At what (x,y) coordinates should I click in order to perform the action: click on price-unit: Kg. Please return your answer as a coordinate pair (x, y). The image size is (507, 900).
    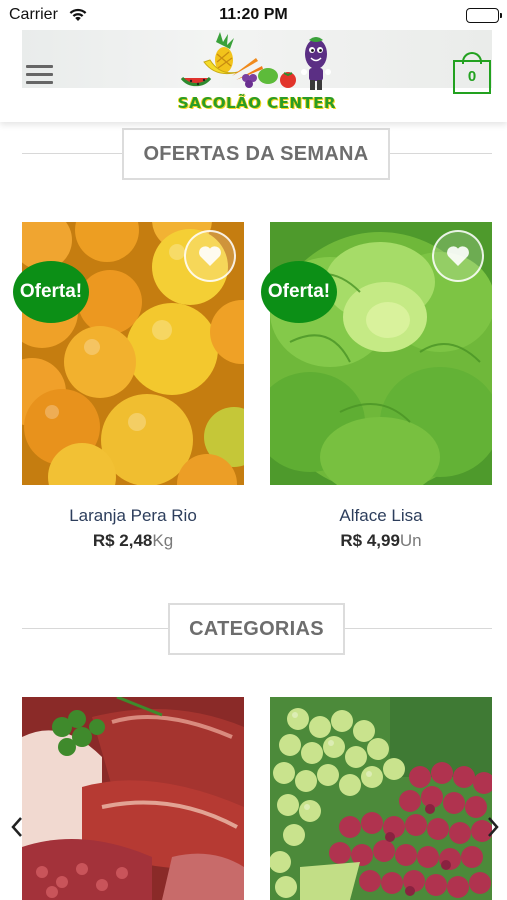
    Looking at the image, I should click on (163, 540).